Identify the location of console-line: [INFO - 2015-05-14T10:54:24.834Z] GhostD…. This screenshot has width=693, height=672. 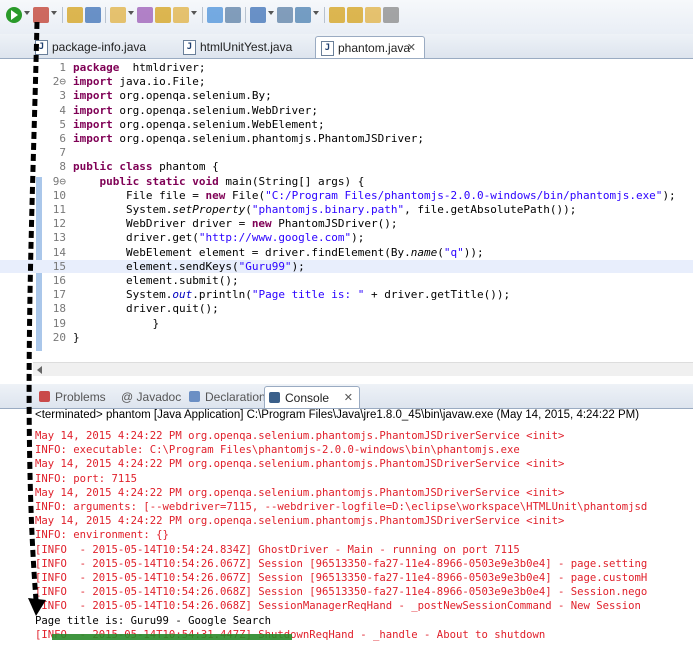
(277, 549).